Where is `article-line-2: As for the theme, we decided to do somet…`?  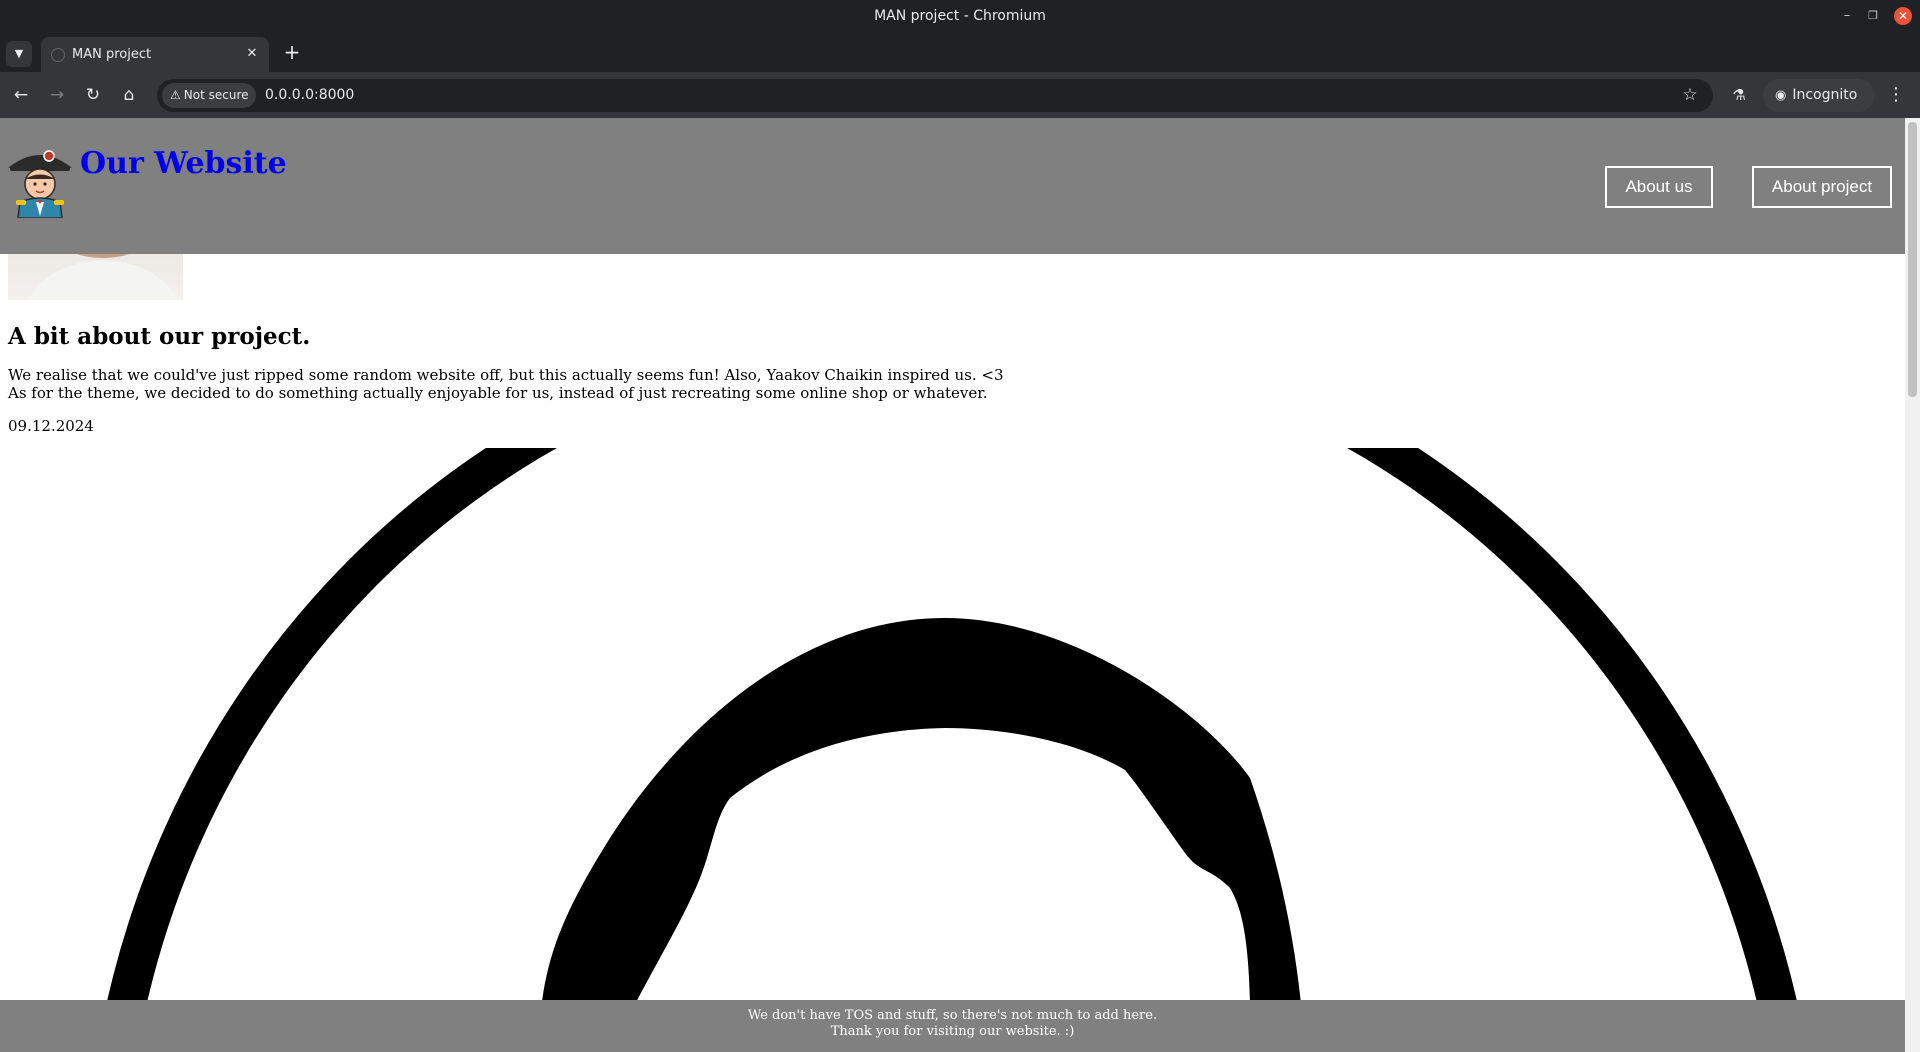
article-line-2: As for the theme, we decided to do somet… is located at coordinates (498, 393).